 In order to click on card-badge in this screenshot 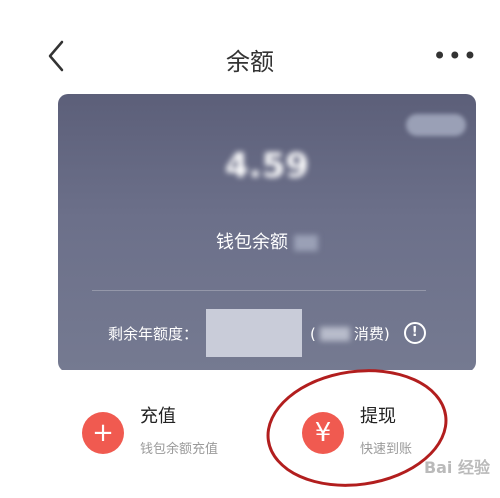, I will do `click(436, 125)`.